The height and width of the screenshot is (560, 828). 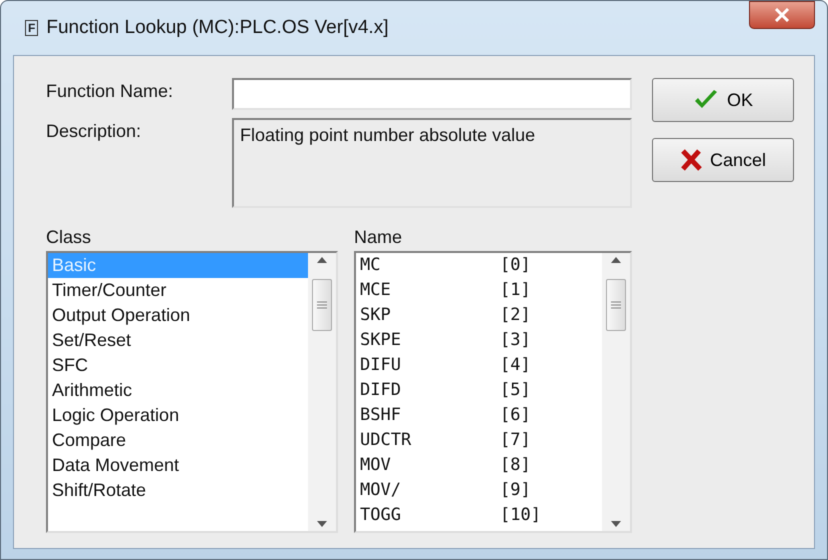 What do you see at coordinates (479, 315) in the screenshot?
I see `list-item: SKP [2]` at bounding box center [479, 315].